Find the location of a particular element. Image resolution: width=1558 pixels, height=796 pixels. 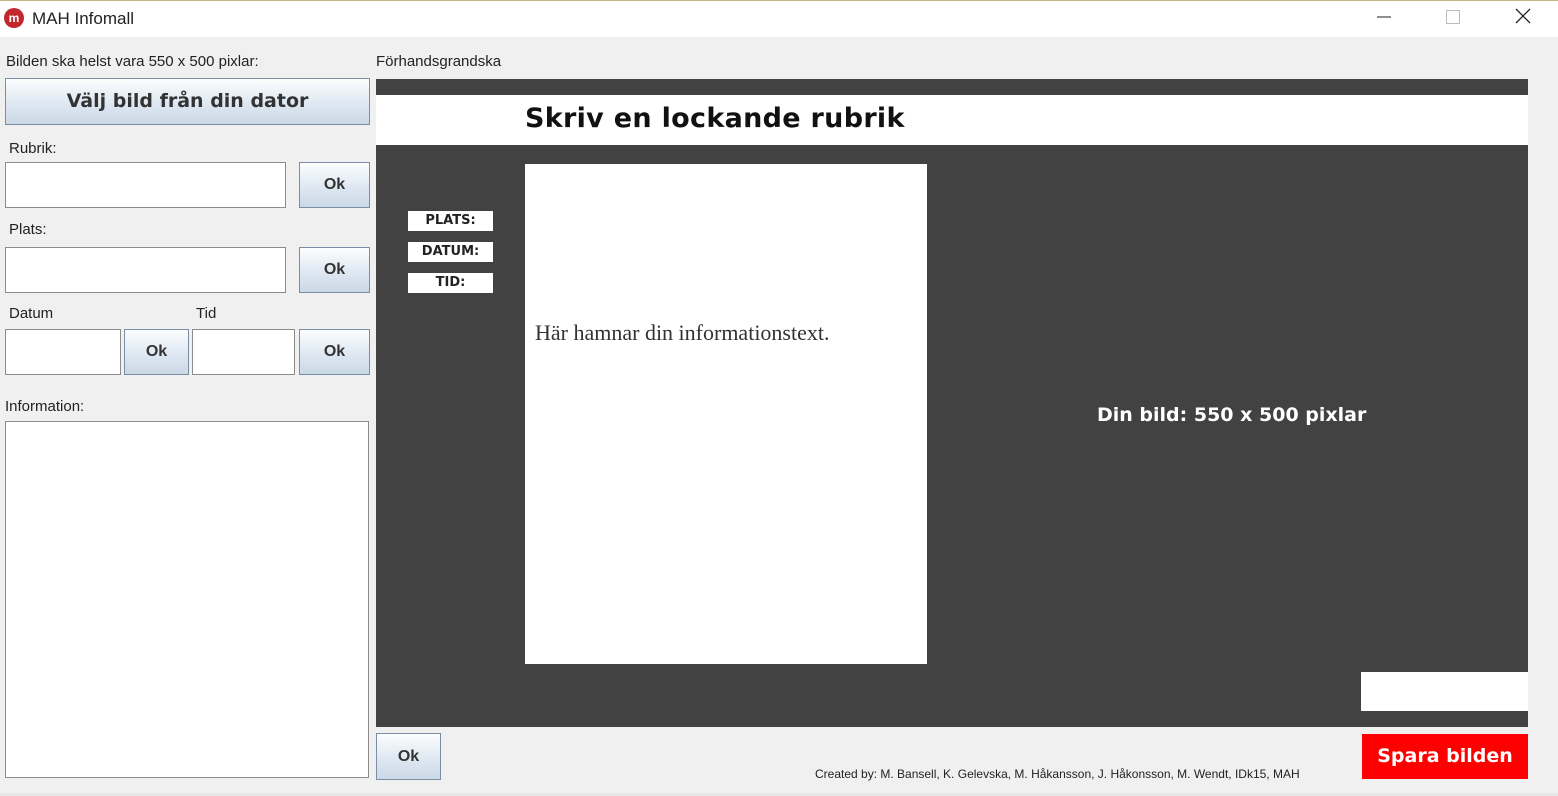

datum-input is located at coordinates (63, 352).